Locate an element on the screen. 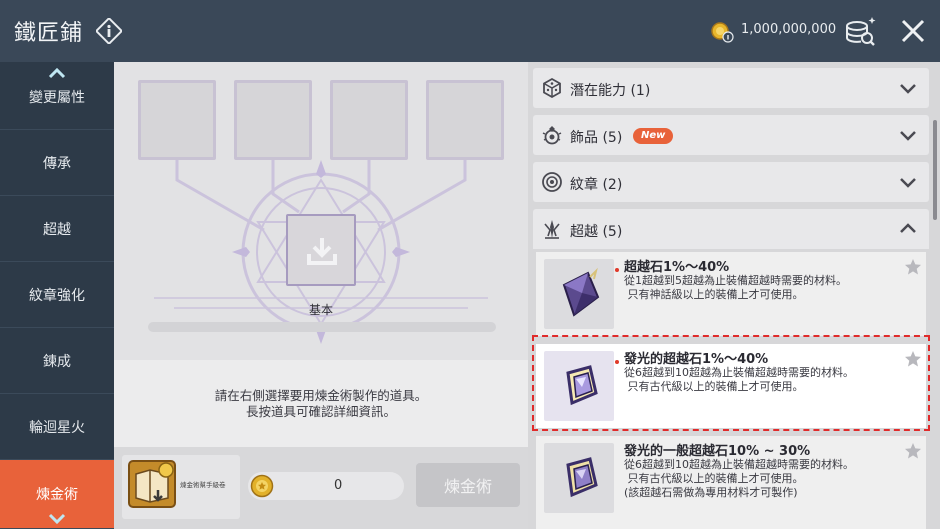 The height and width of the screenshot is (529, 940). alchemy-action-bar: 煉金術幫手級卷 0 煉金術 is located at coordinates (321, 488).